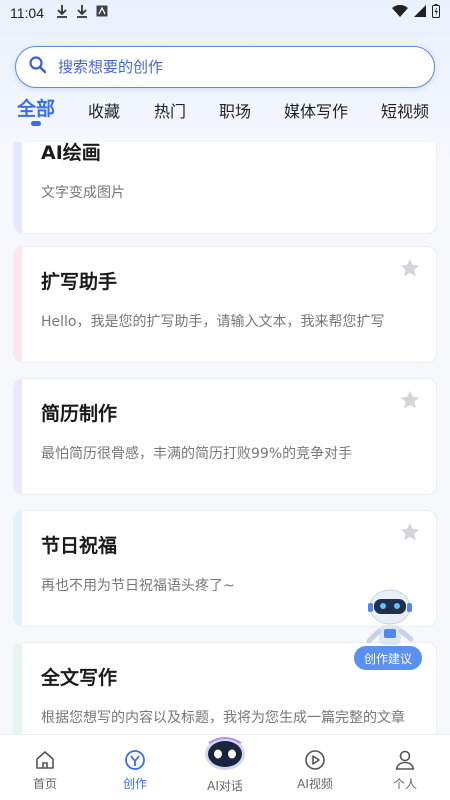 This screenshot has width=450, height=800. Describe the element at coordinates (436, 13) in the screenshot. I see `battery-icon` at that location.